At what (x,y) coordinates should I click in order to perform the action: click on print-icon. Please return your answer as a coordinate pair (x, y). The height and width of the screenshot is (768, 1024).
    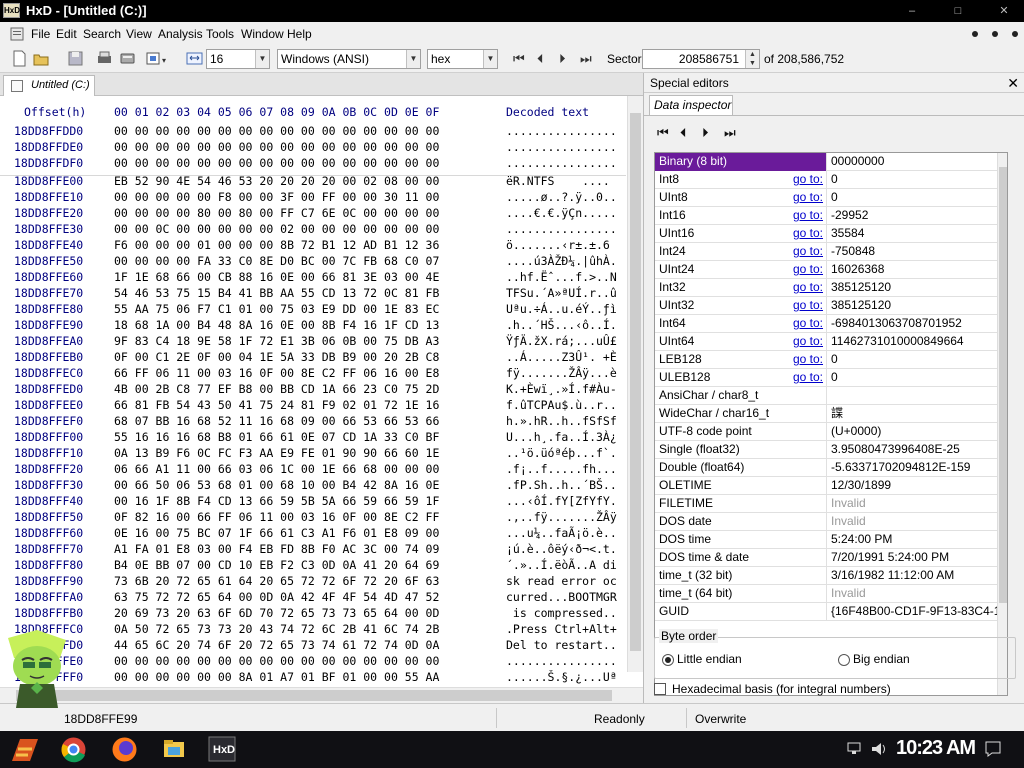
    Looking at the image, I should click on (104, 58).